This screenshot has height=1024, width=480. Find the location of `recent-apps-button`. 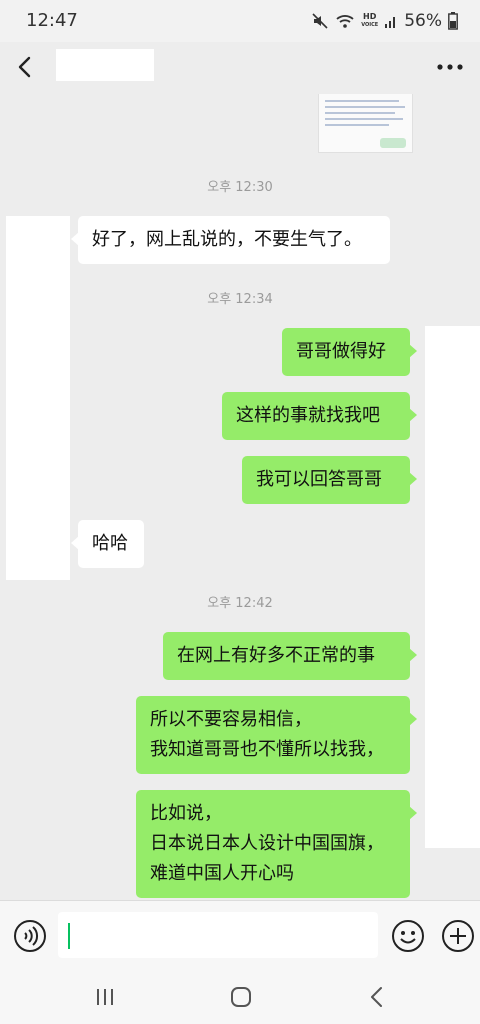

recent-apps-button is located at coordinates (105, 997).